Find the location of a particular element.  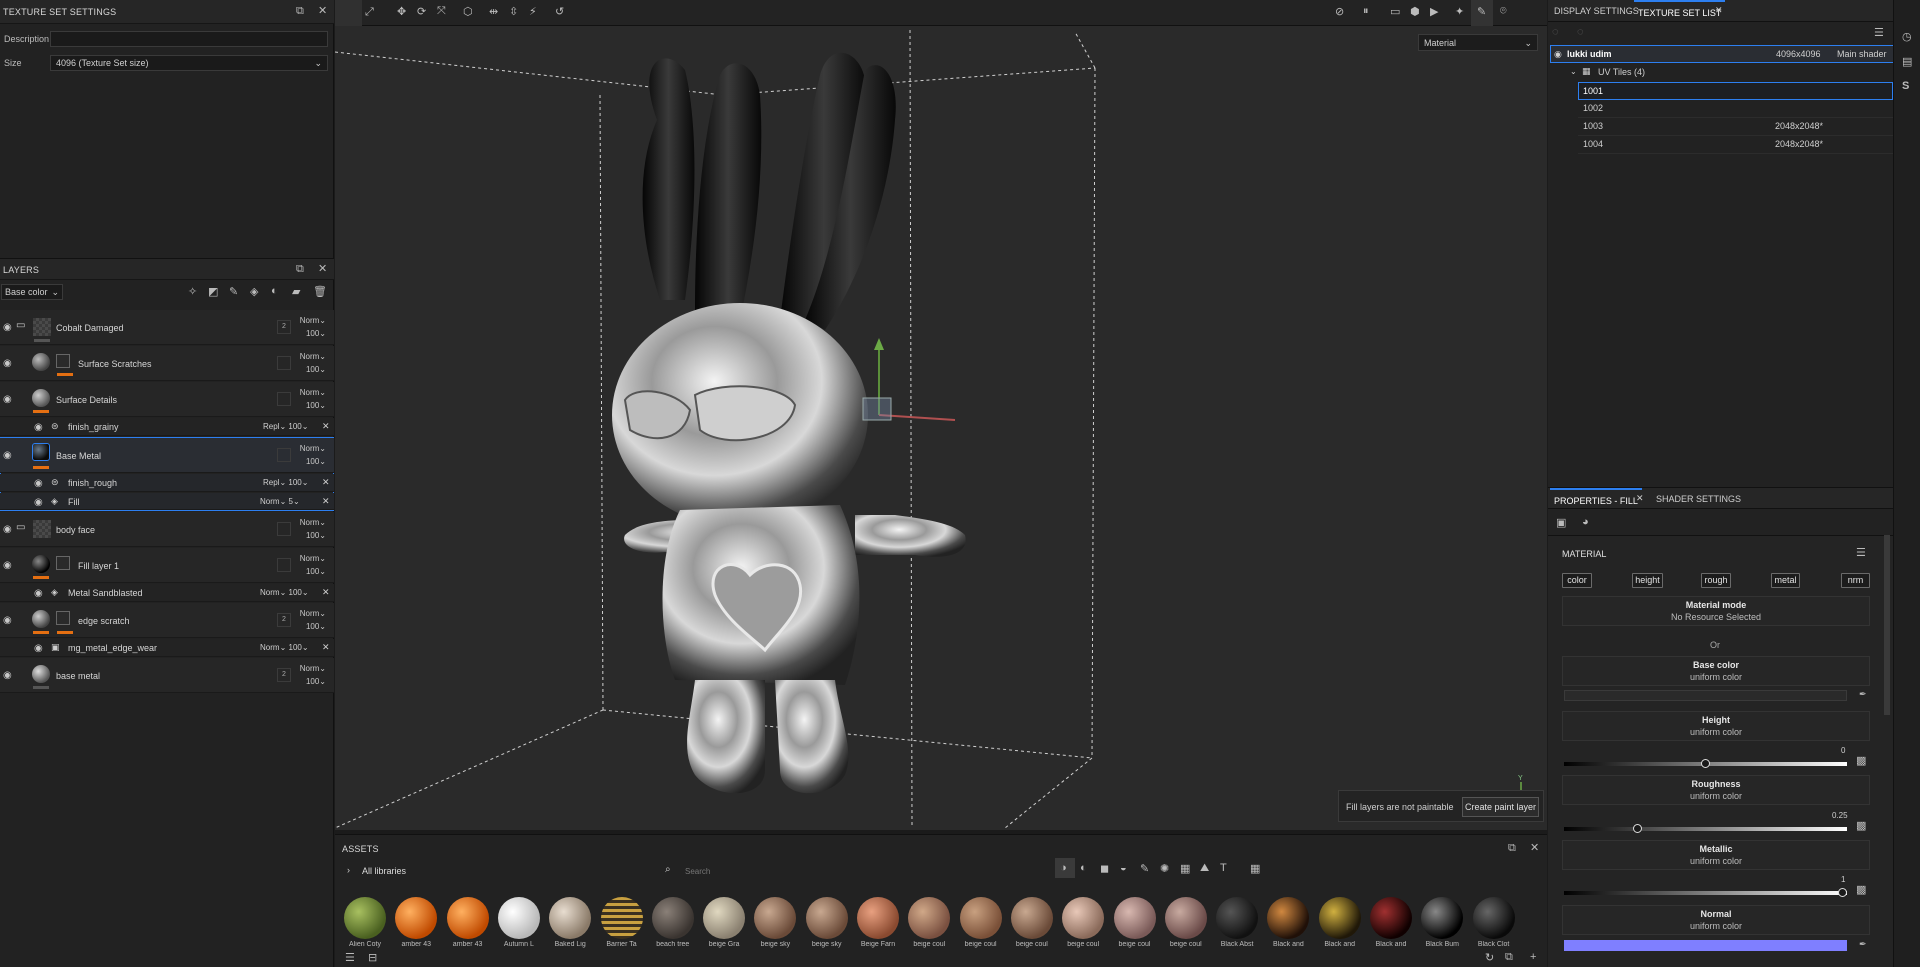

eyedropper-icon: ✒ is located at coordinates (1863, 944).